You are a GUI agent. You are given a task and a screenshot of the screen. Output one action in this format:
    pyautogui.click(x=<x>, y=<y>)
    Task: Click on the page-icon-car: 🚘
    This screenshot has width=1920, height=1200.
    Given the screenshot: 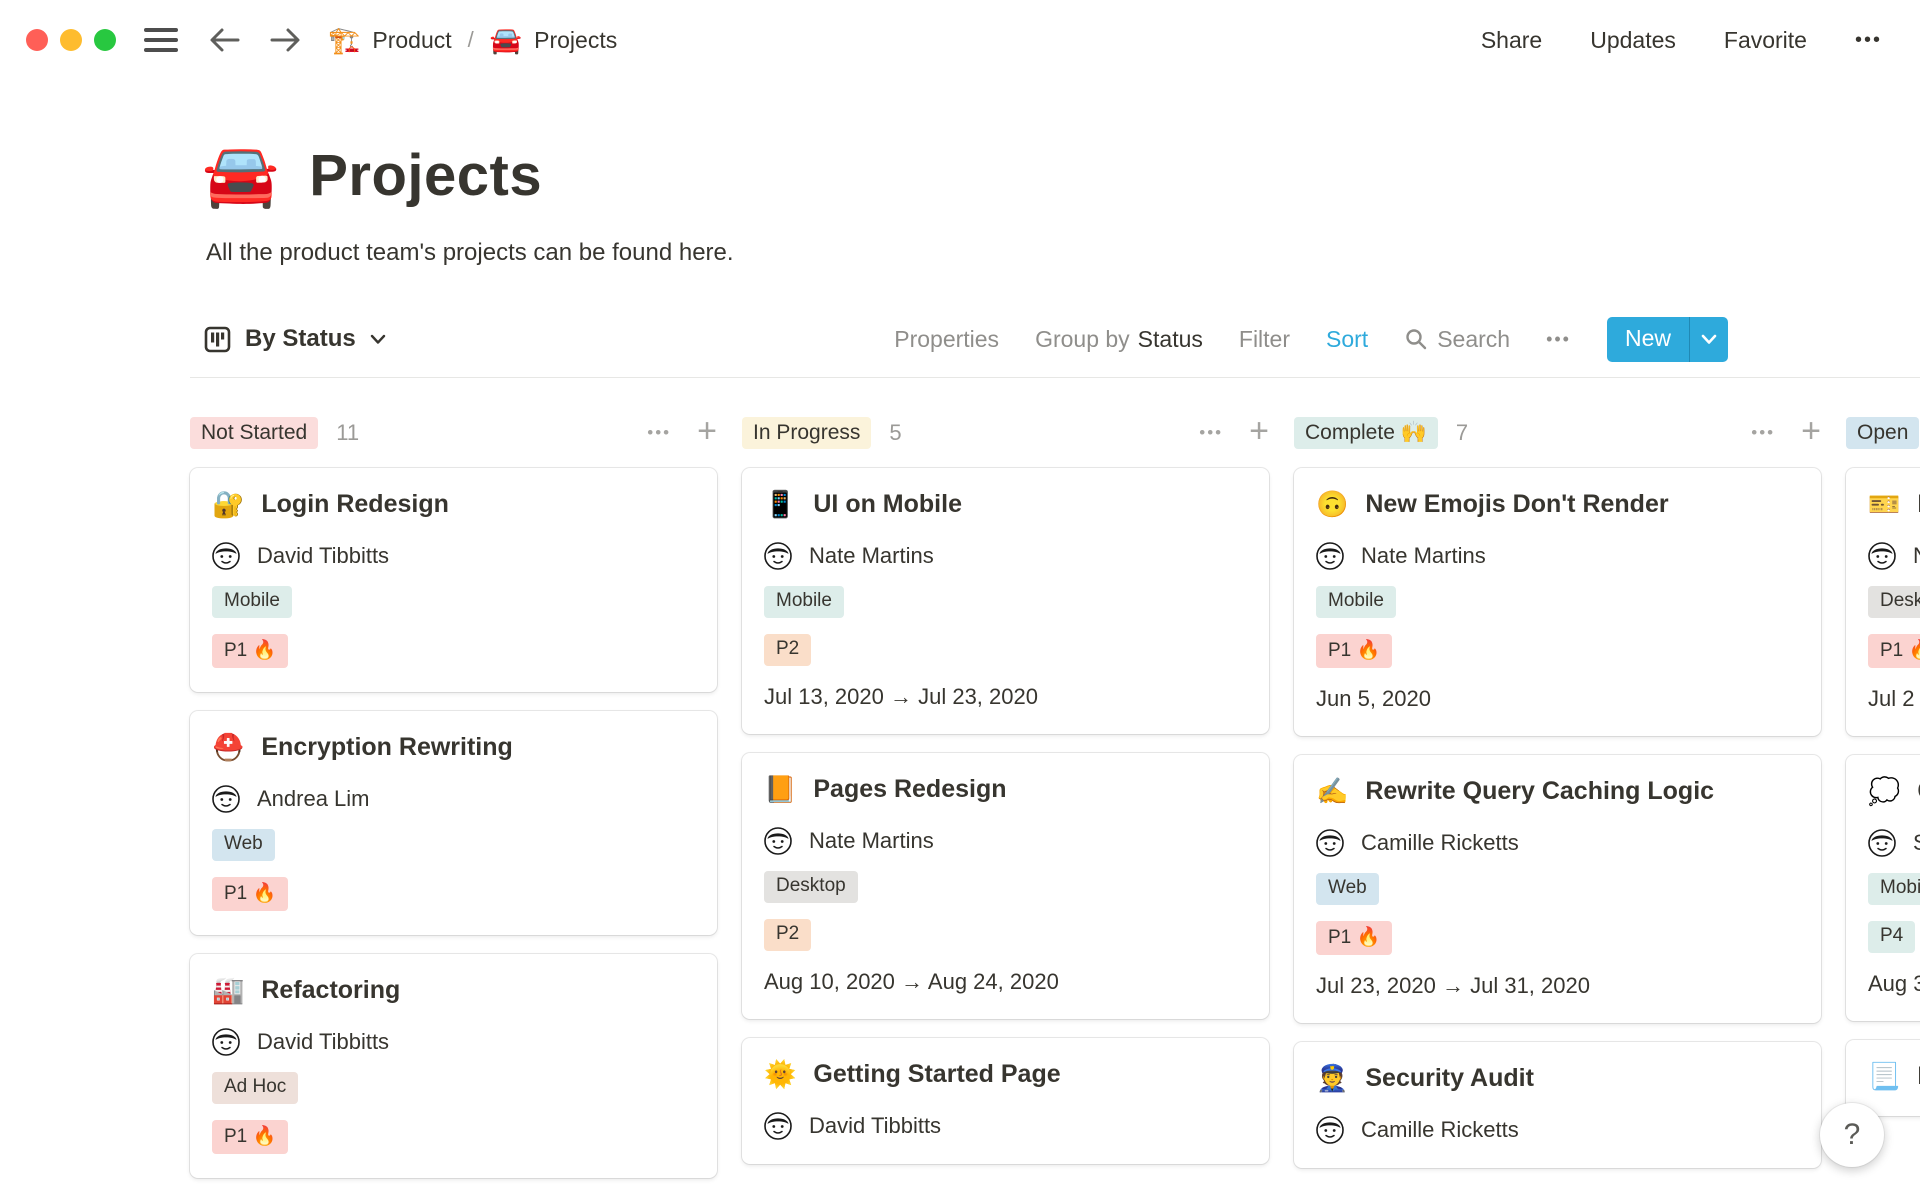 What is the action you would take?
    pyautogui.click(x=240, y=175)
    